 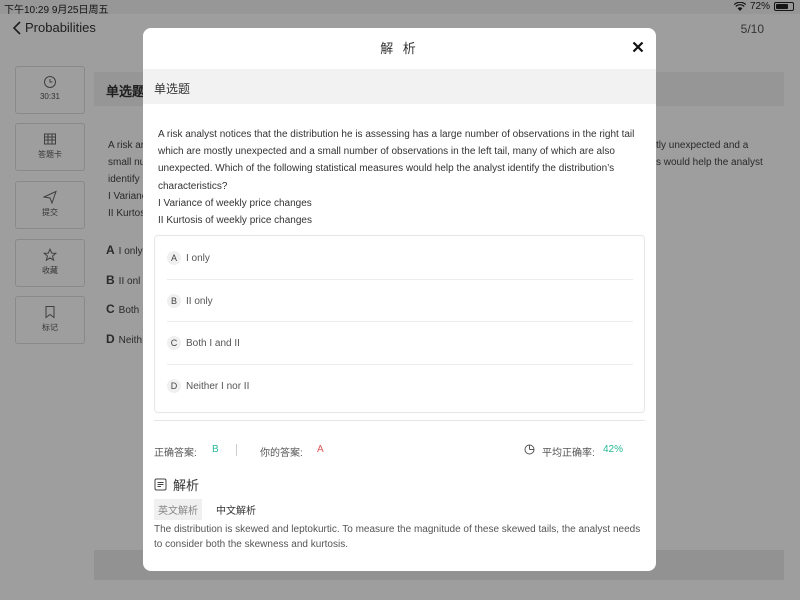 I want to click on option-b: B II only, so click(x=400, y=301).